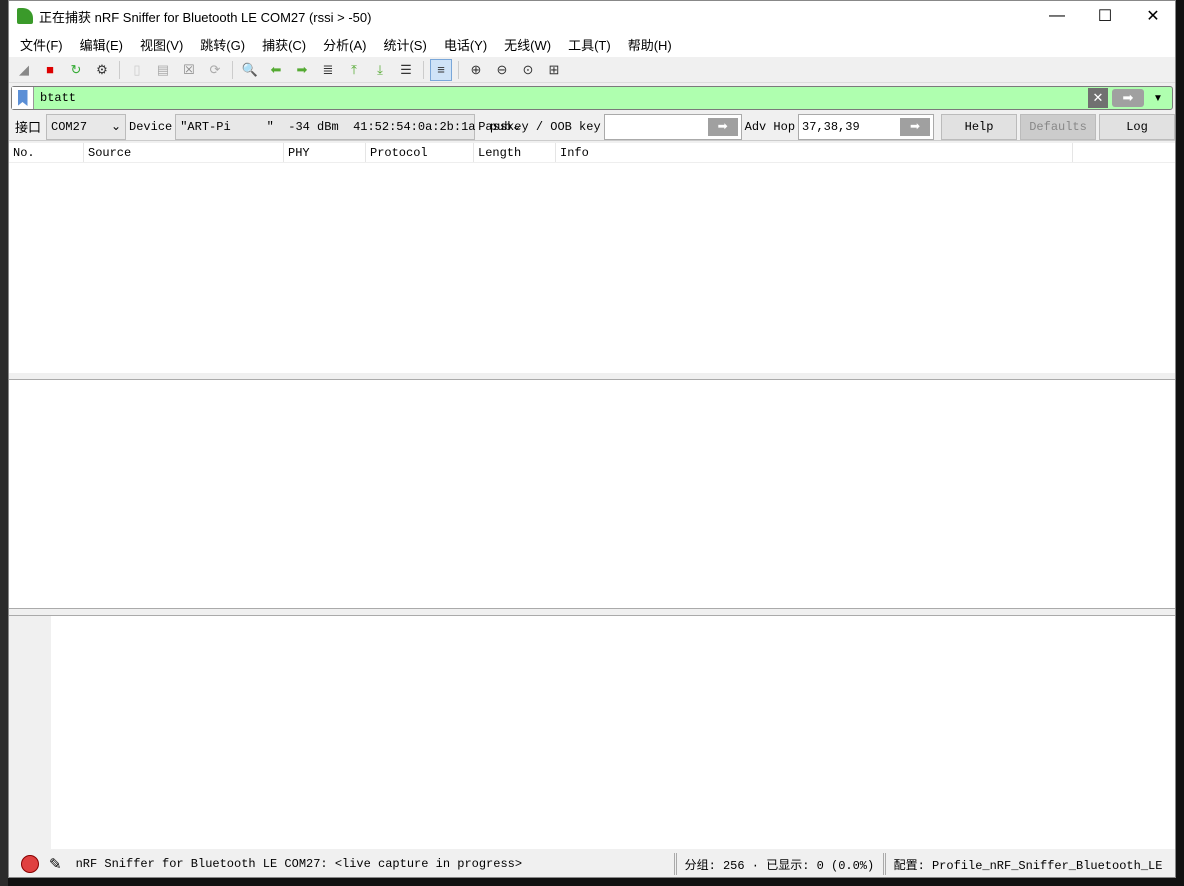 Image resolution: width=1184 pixels, height=886 pixels. What do you see at coordinates (406, 44) in the screenshot?
I see `menu-item: 统计(S)` at bounding box center [406, 44].